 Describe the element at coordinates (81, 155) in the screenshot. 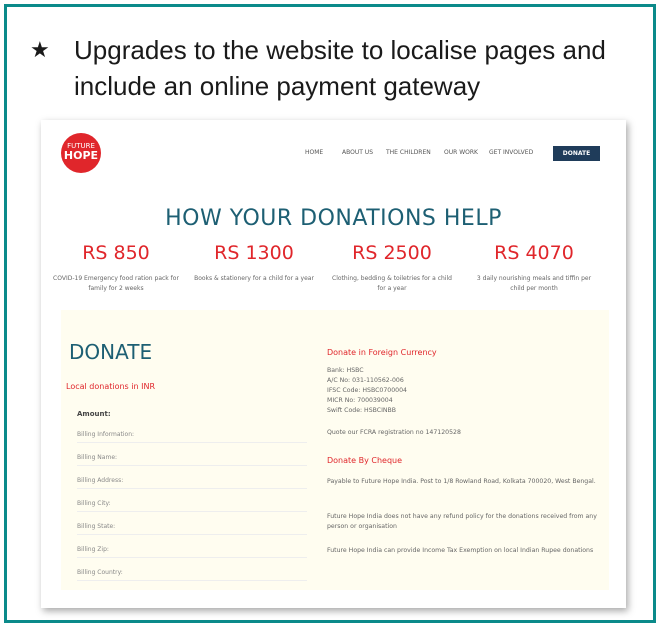

I see `logo-line-2: HOPE` at that location.